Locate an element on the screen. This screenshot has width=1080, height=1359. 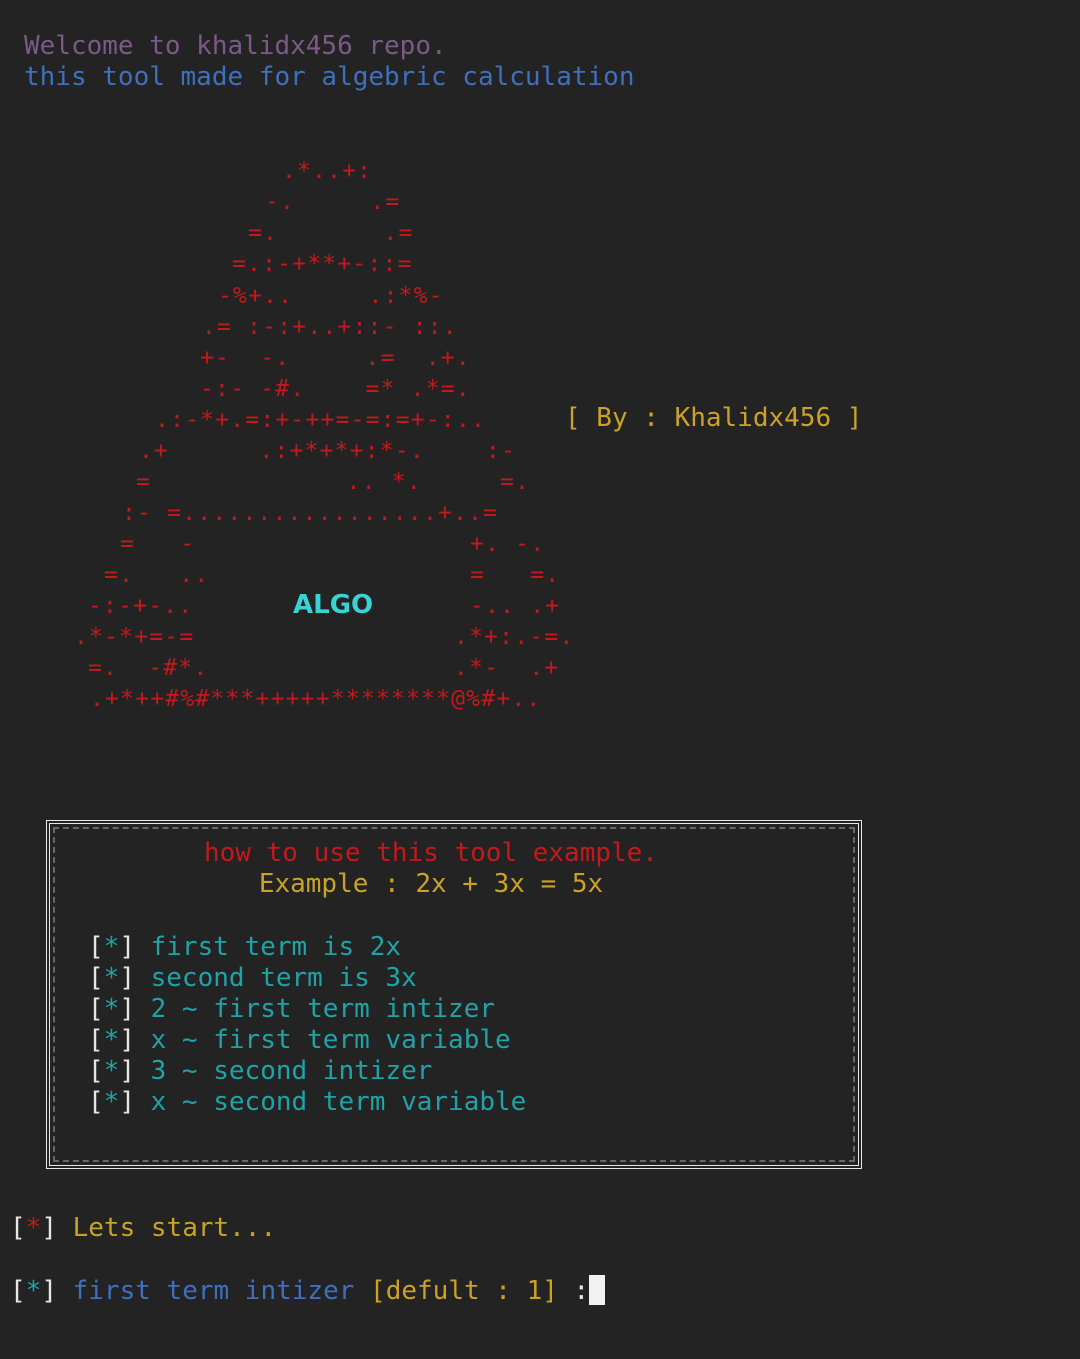
author-byline: [ By : Khalidx456 ] is located at coordinates (714, 418).